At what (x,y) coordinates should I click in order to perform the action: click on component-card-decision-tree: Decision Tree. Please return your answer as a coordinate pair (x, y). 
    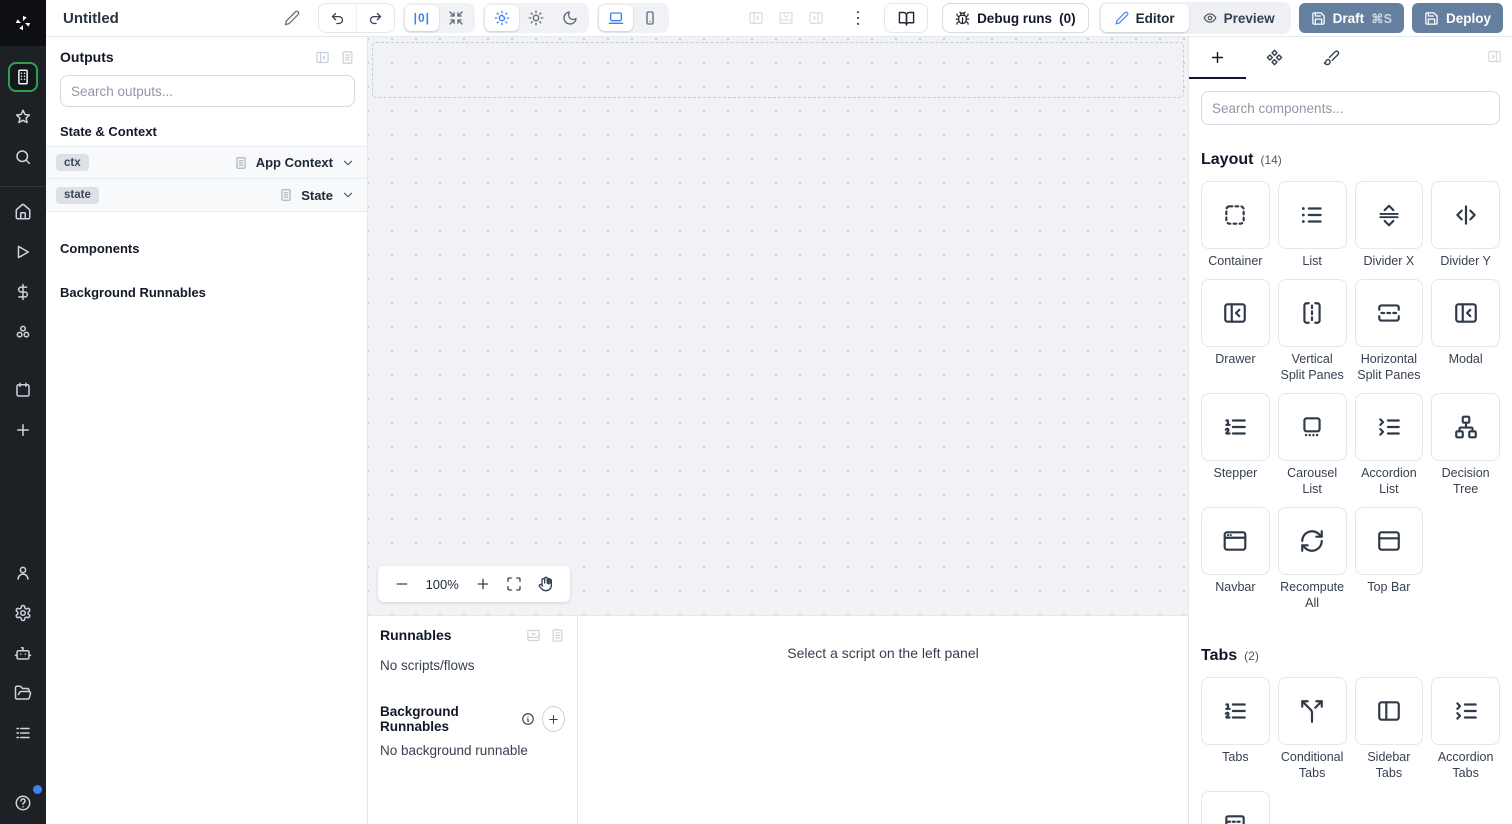
    Looking at the image, I should click on (1465, 450).